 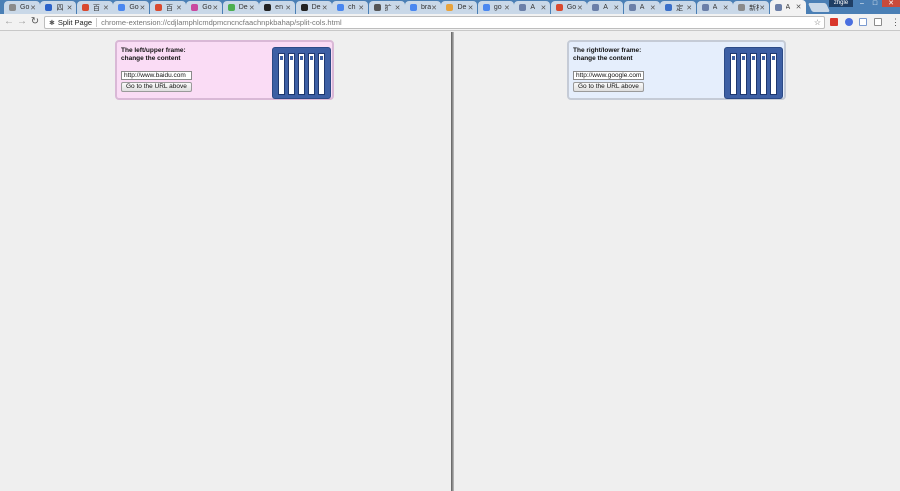 I want to click on chrome-menu-icon: ⋮, so click(x=895, y=22).